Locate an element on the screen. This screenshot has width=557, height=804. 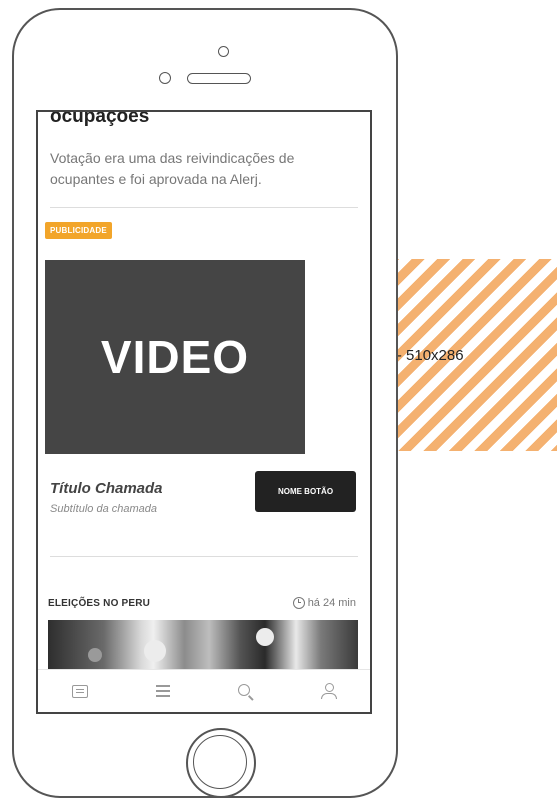
search-icon is located at coordinates (244, 689).